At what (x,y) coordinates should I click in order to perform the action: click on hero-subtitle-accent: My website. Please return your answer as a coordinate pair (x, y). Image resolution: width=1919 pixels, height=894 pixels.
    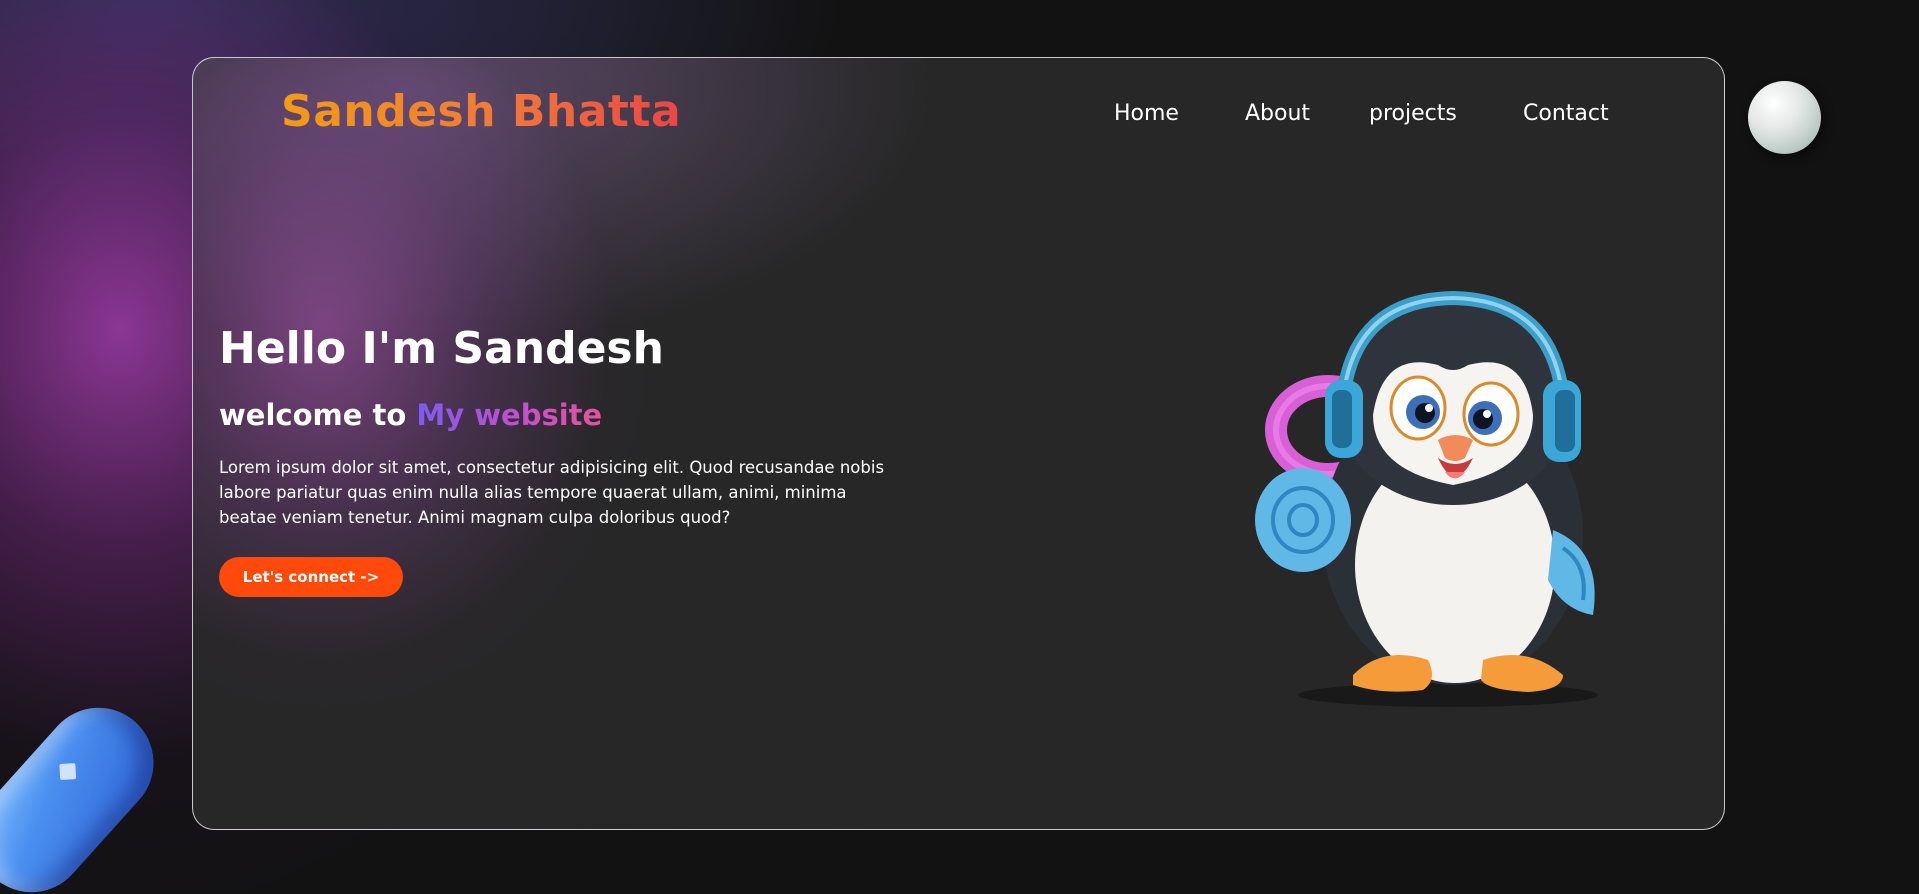
    Looking at the image, I should click on (509, 415).